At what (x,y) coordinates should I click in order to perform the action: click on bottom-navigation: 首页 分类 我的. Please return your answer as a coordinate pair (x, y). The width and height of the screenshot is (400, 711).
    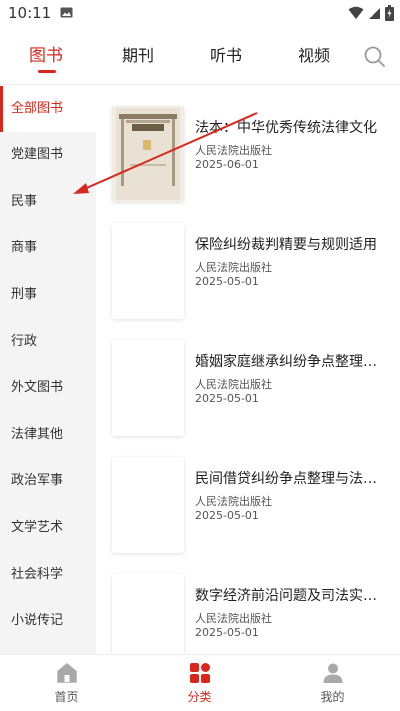
    Looking at the image, I should click on (200, 682).